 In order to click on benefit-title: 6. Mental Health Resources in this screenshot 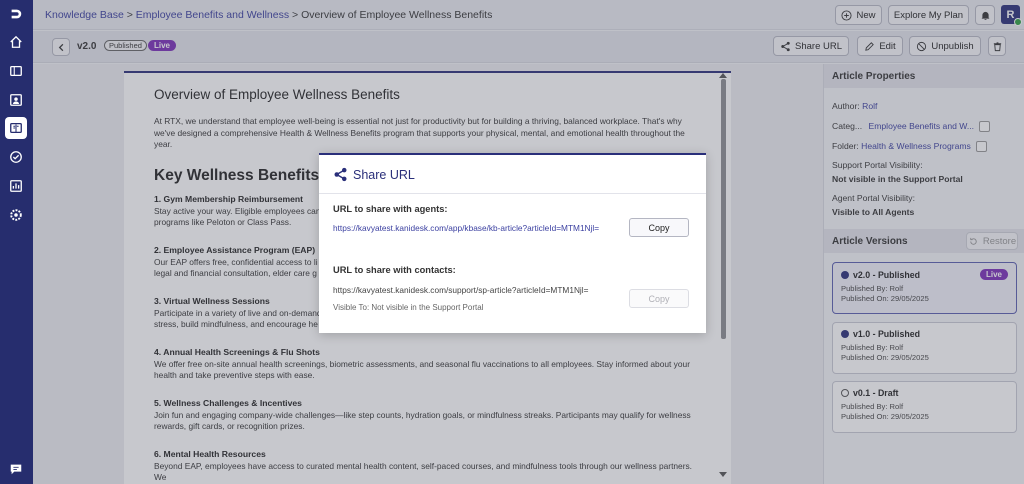, I will do `click(210, 453)`.